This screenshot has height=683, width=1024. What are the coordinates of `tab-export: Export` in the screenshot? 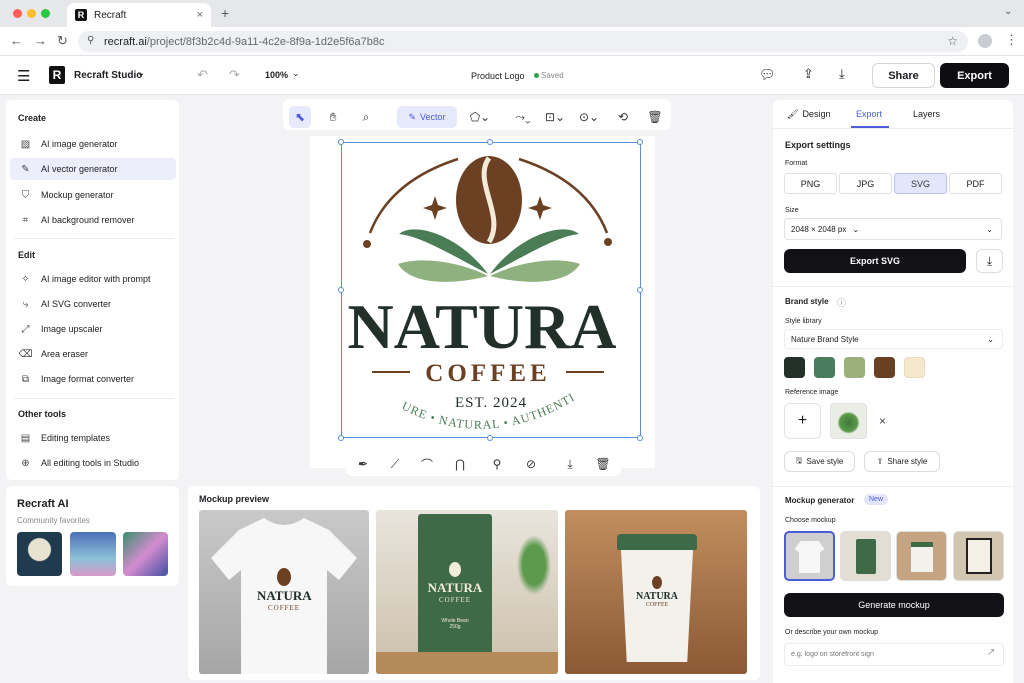 It's located at (869, 114).